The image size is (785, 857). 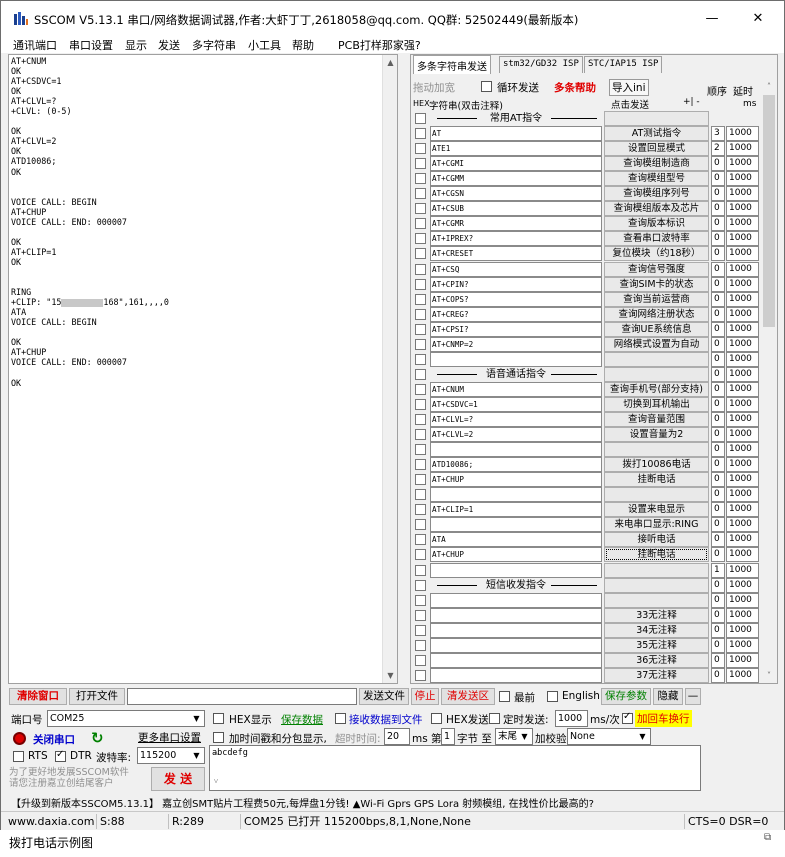 What do you see at coordinates (656, 525) in the screenshot?
I see `row-send-button: 来电串口显示:RING` at bounding box center [656, 525].